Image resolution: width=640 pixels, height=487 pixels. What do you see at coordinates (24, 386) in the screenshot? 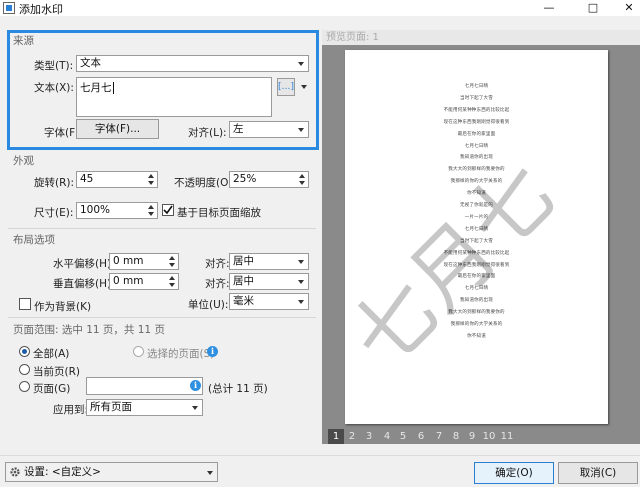
I see `pages-radio` at bounding box center [24, 386].